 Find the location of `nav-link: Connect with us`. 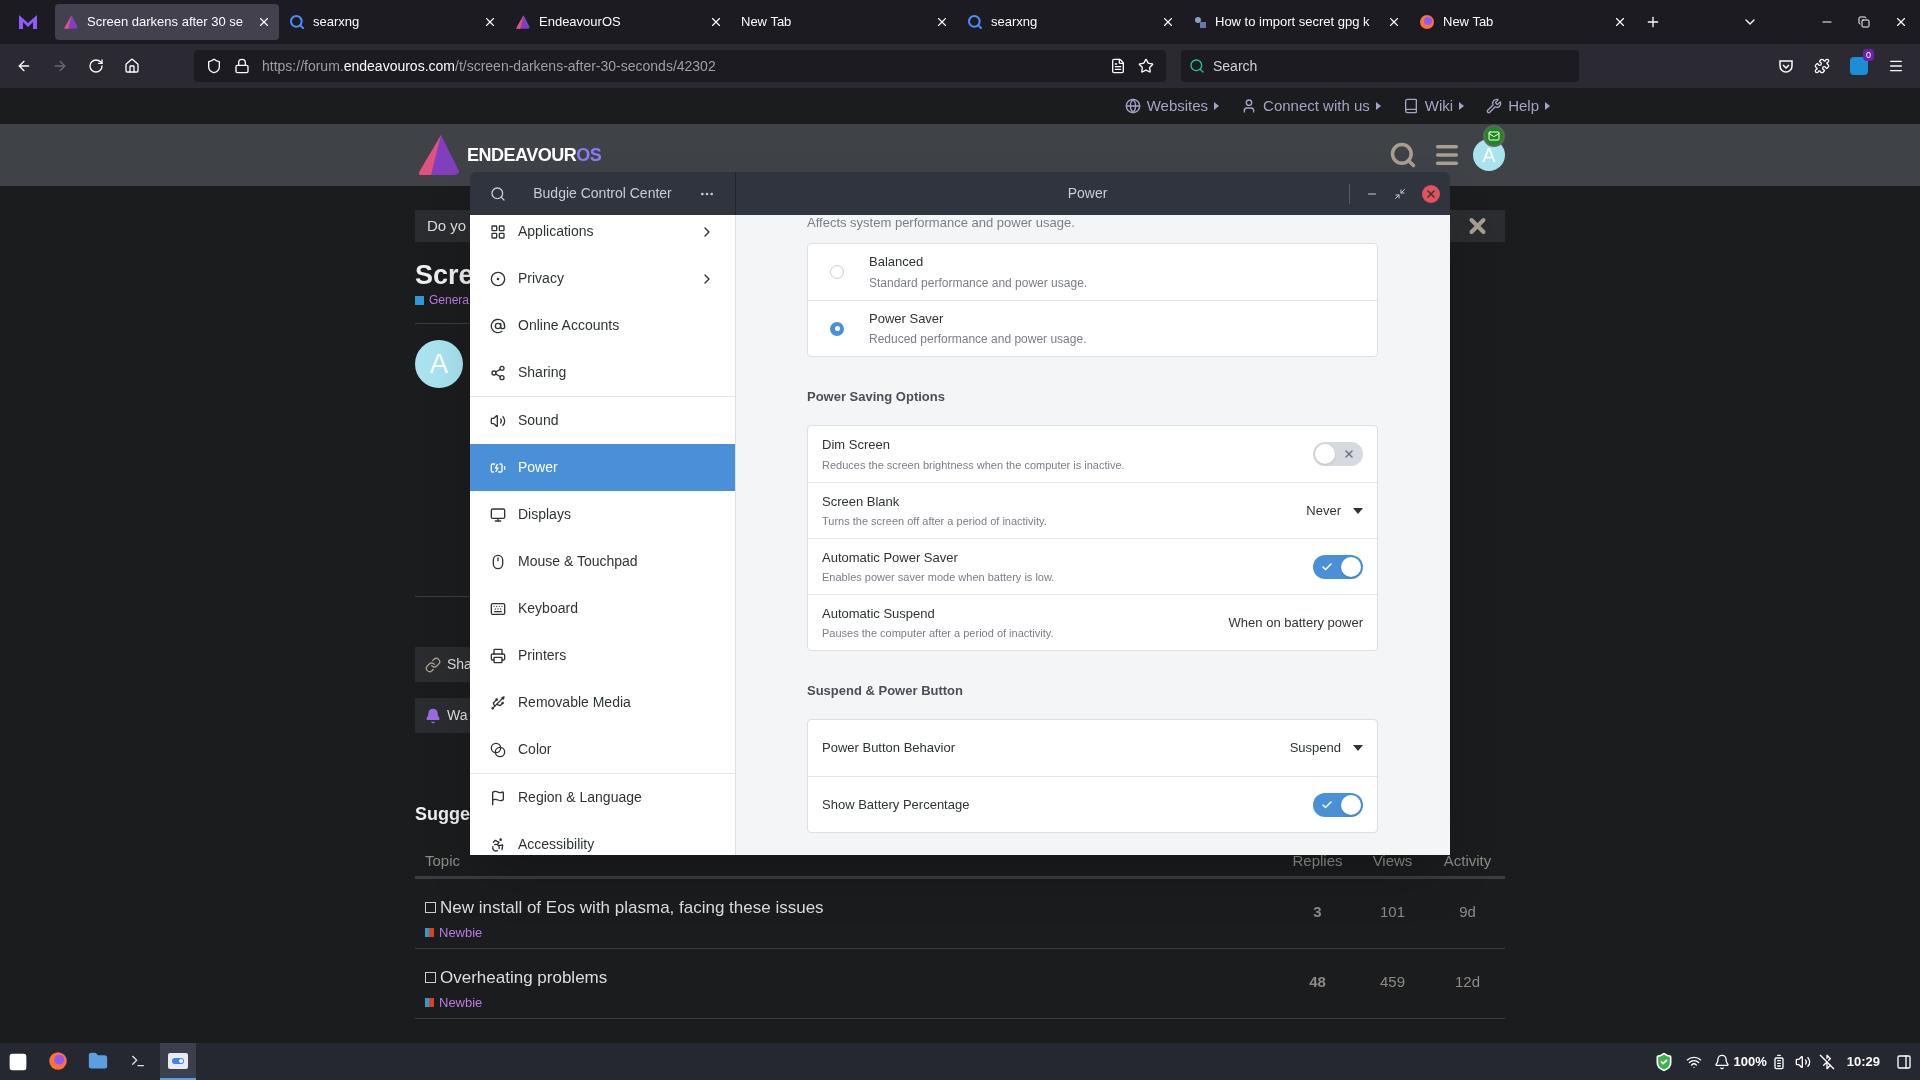

nav-link: Connect with us is located at coordinates (1311, 106).